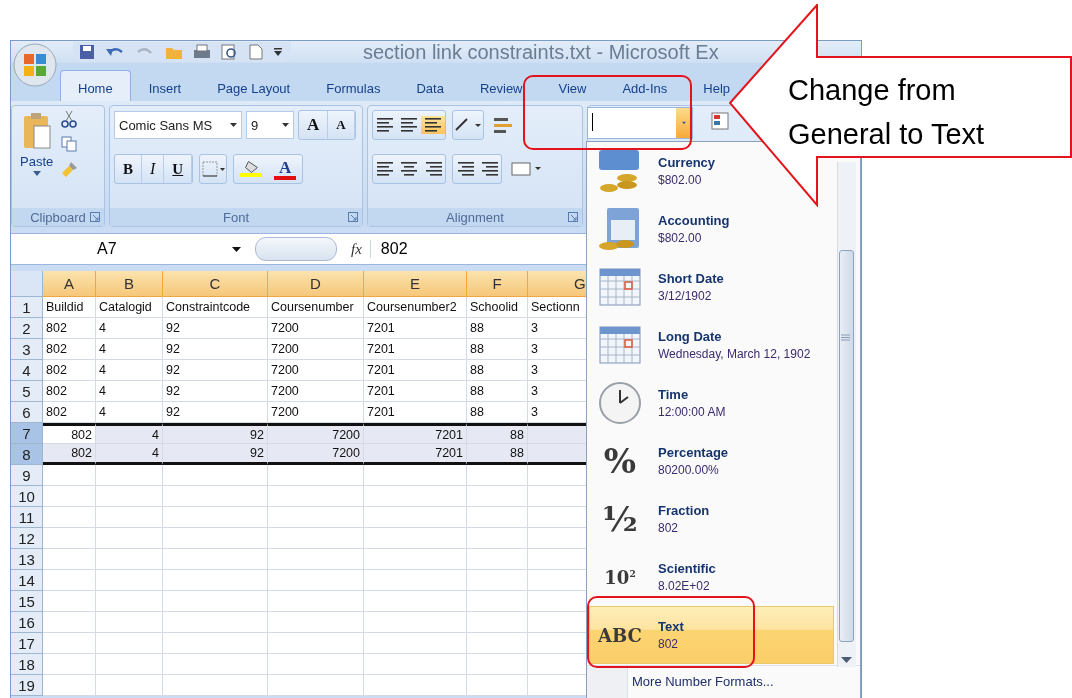 The height and width of the screenshot is (698, 1072). Describe the element at coordinates (433, 169) in the screenshot. I see `right-align-icon` at that location.